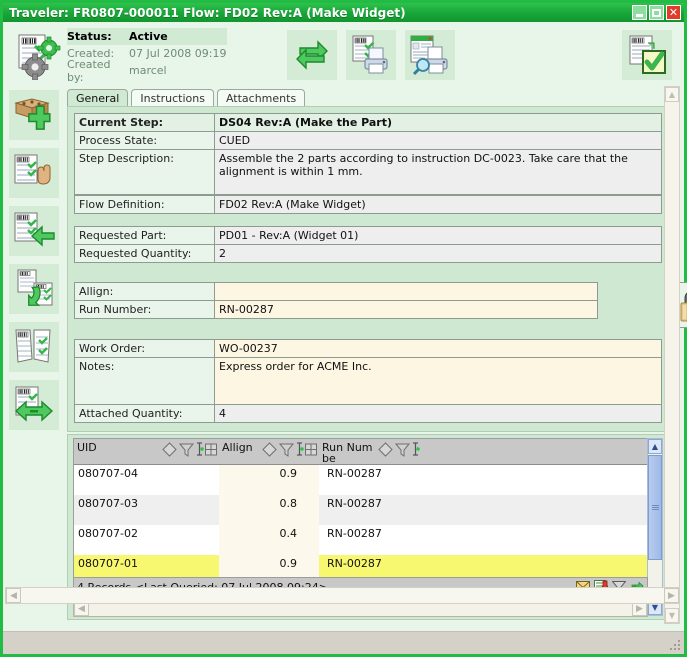 This screenshot has height=657, width=687. Describe the element at coordinates (145, 309) in the screenshot. I see `field-label: Run Number:` at that location.